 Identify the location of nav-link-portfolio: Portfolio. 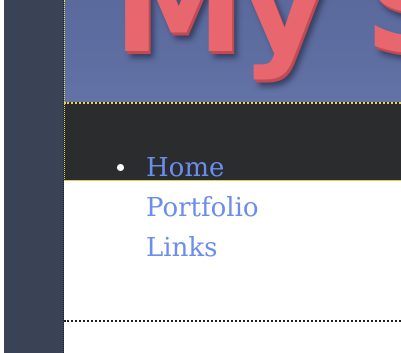
(202, 208).